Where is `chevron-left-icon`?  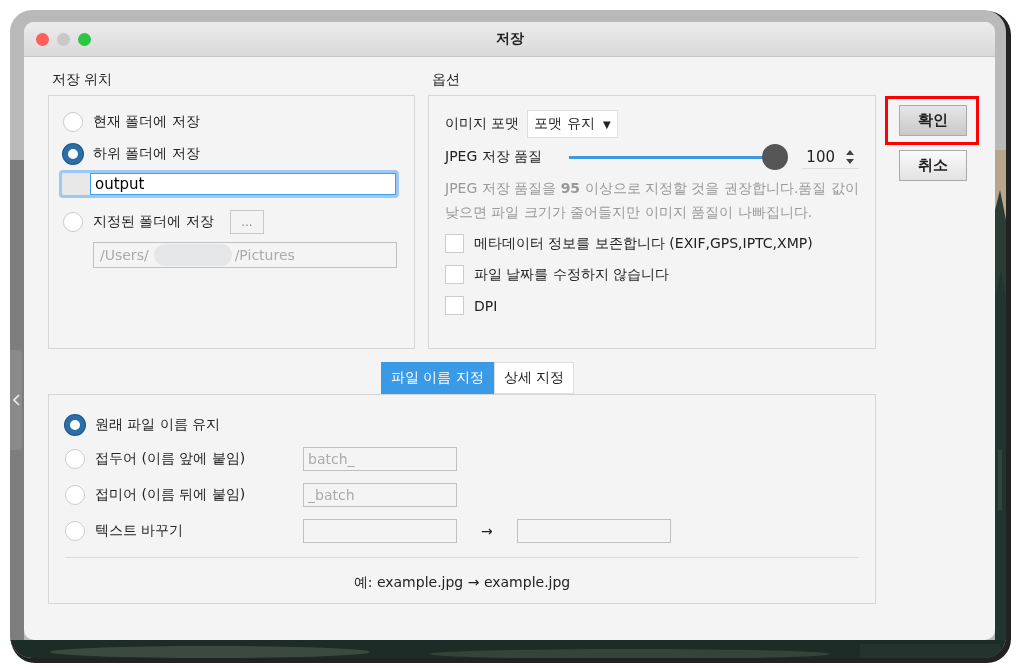
chevron-left-icon is located at coordinates (16, 400).